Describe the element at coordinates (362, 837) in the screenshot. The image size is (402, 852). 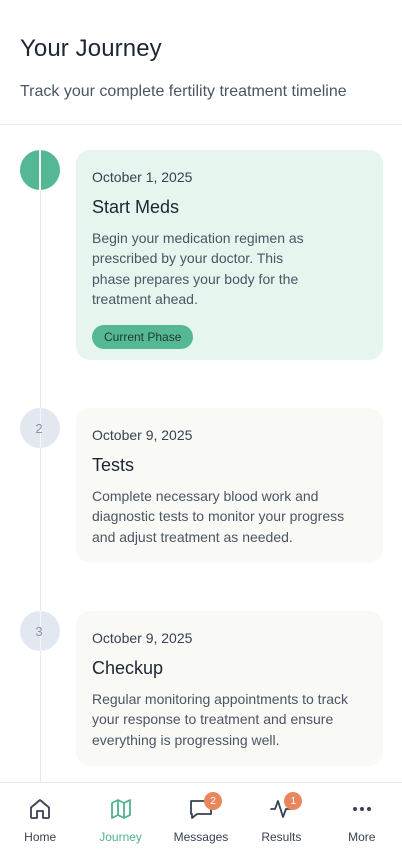
I see `nav-label: More` at that location.